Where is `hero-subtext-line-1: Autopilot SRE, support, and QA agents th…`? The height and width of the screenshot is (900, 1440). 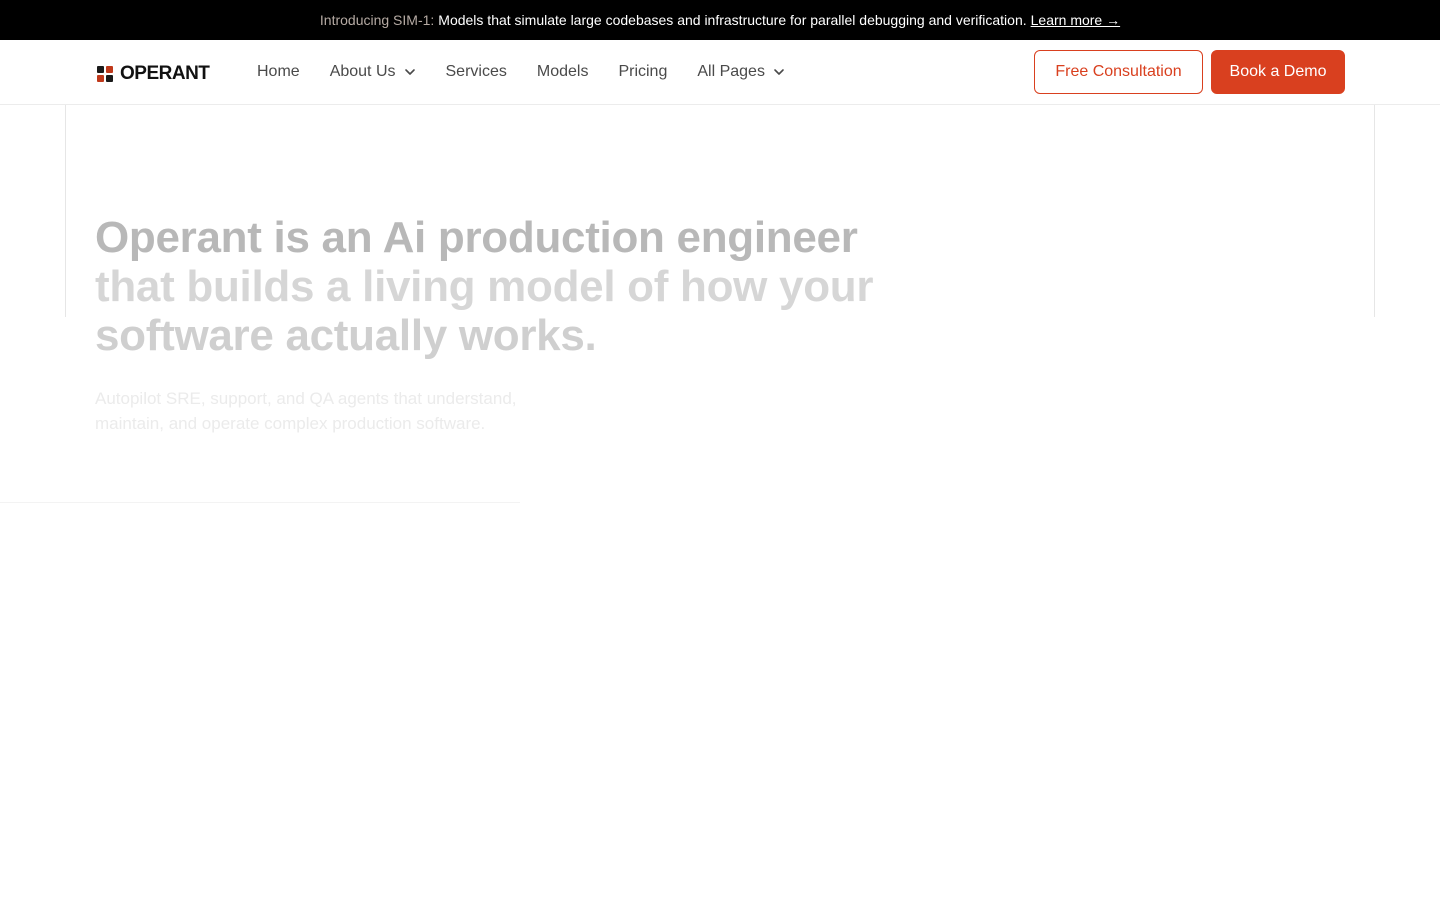
hero-subtext-line-1: Autopilot SRE, support, and QA agents th… is located at coordinates (306, 398).